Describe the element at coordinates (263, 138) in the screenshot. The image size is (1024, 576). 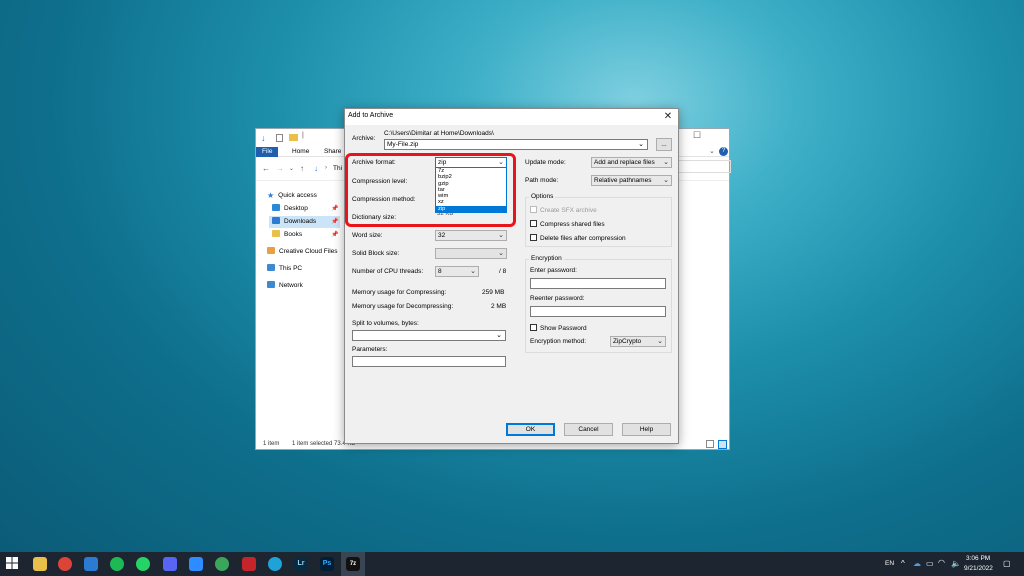
I see `quick-access-toolbar-icon: ↓` at that location.